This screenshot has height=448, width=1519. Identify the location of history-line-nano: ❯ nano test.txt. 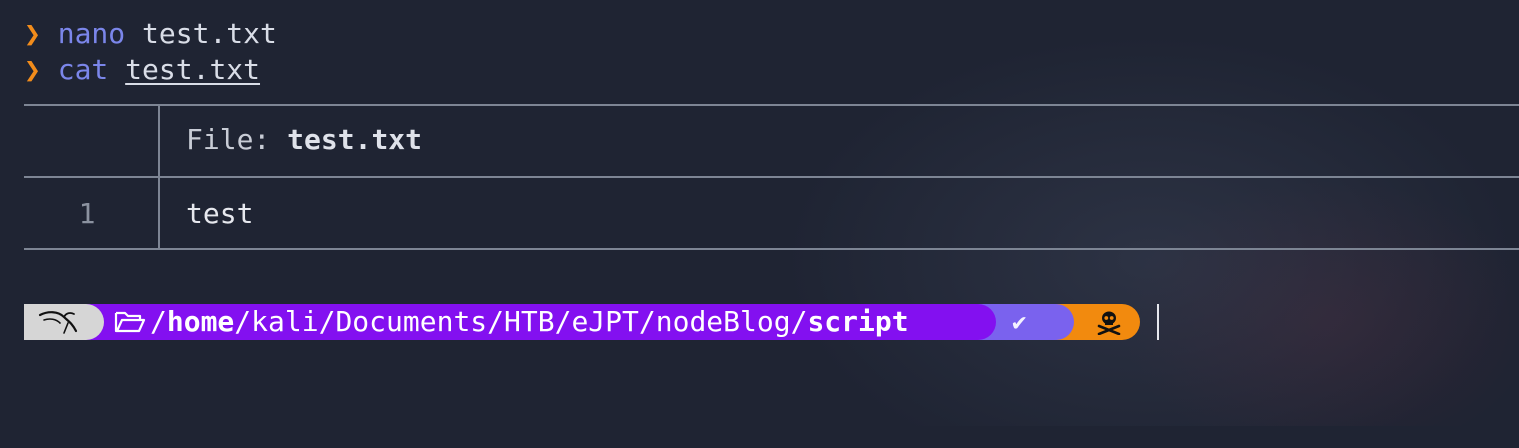
(150, 34).